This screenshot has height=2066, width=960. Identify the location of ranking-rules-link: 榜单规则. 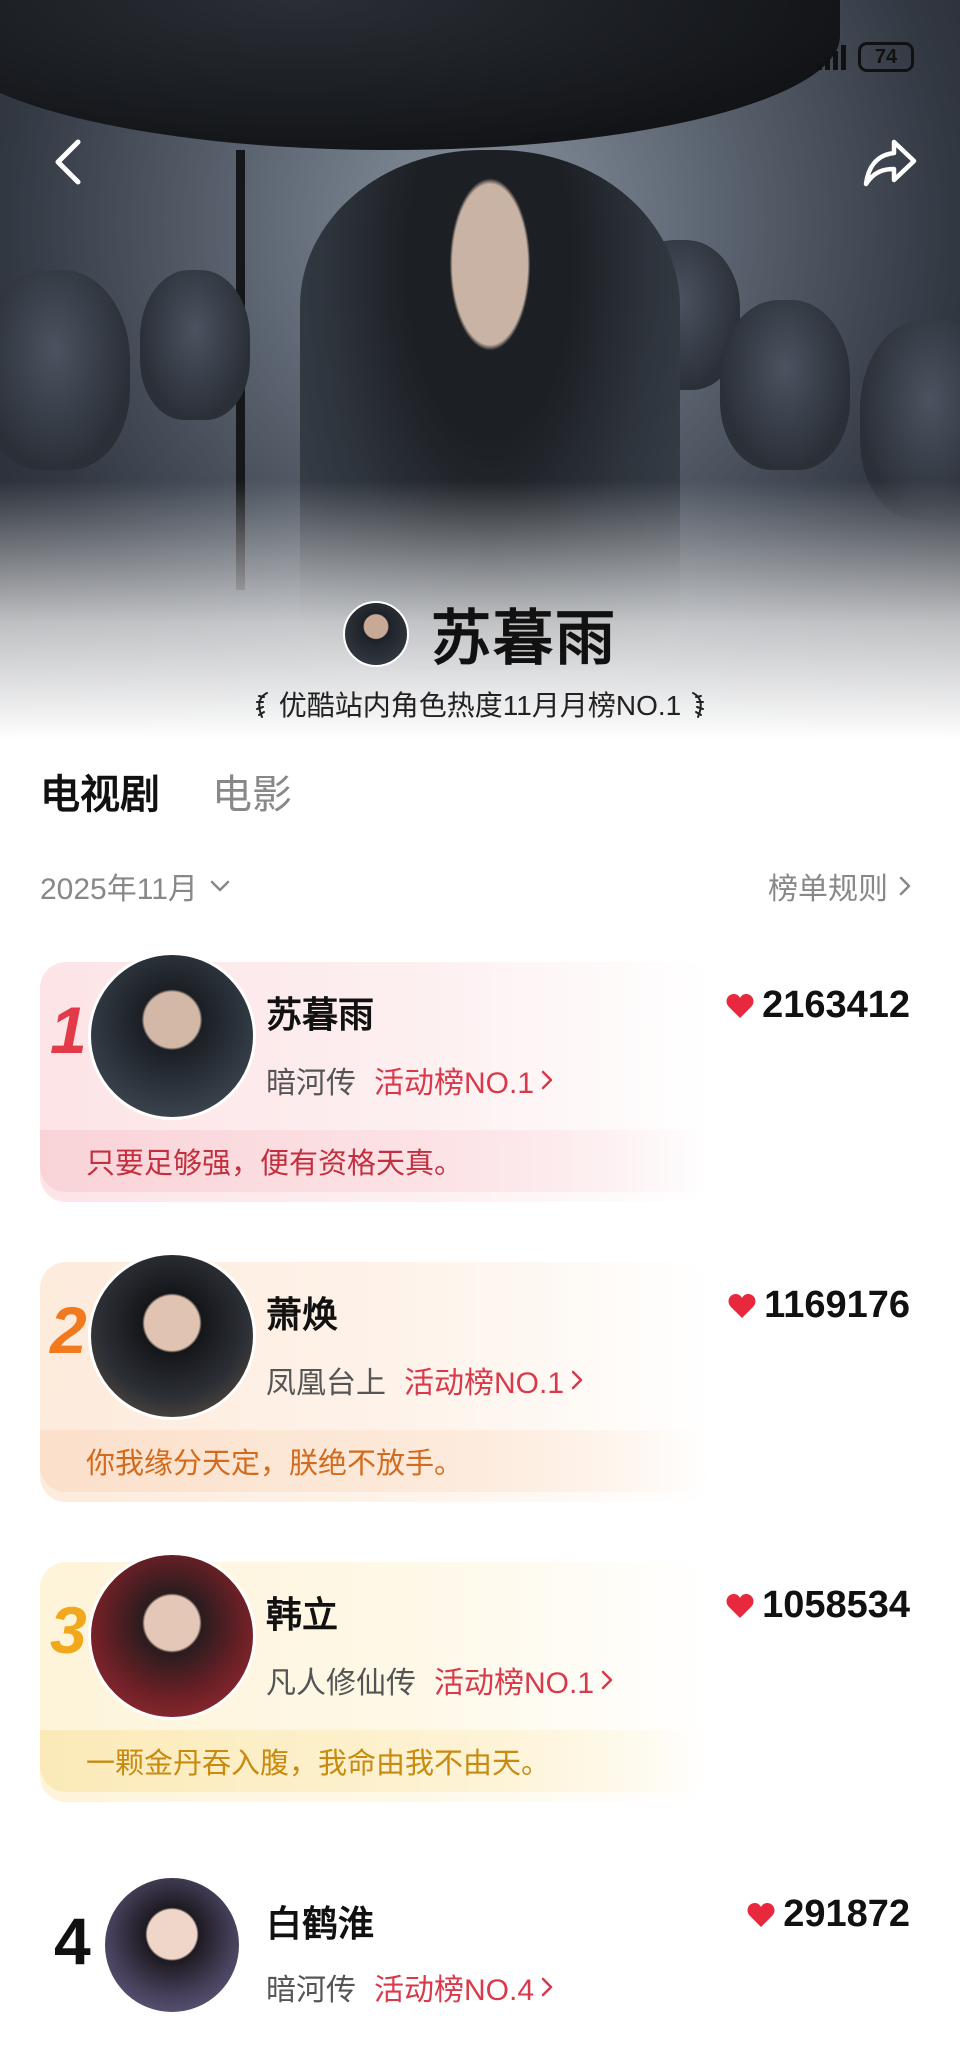
(841, 886).